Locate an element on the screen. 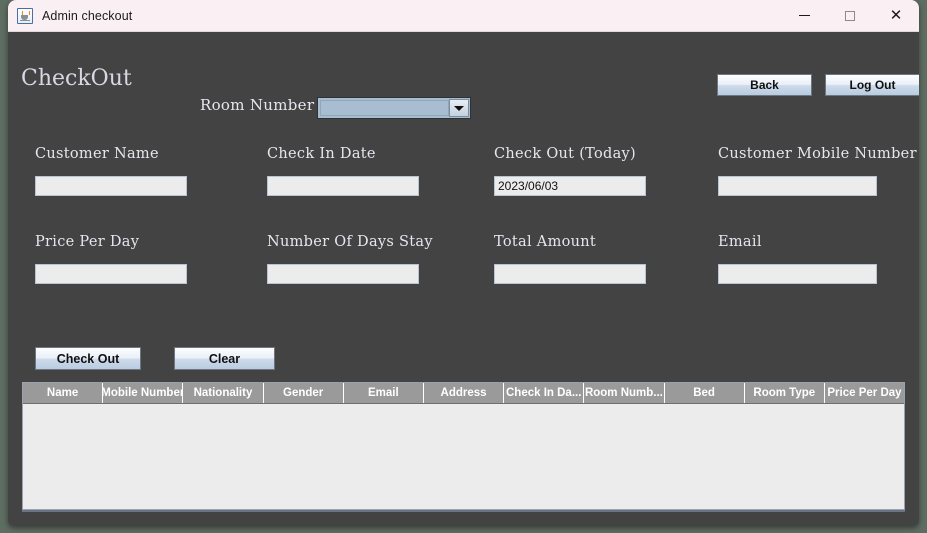 The height and width of the screenshot is (533, 927). customer-mobile-number-input is located at coordinates (797, 186).